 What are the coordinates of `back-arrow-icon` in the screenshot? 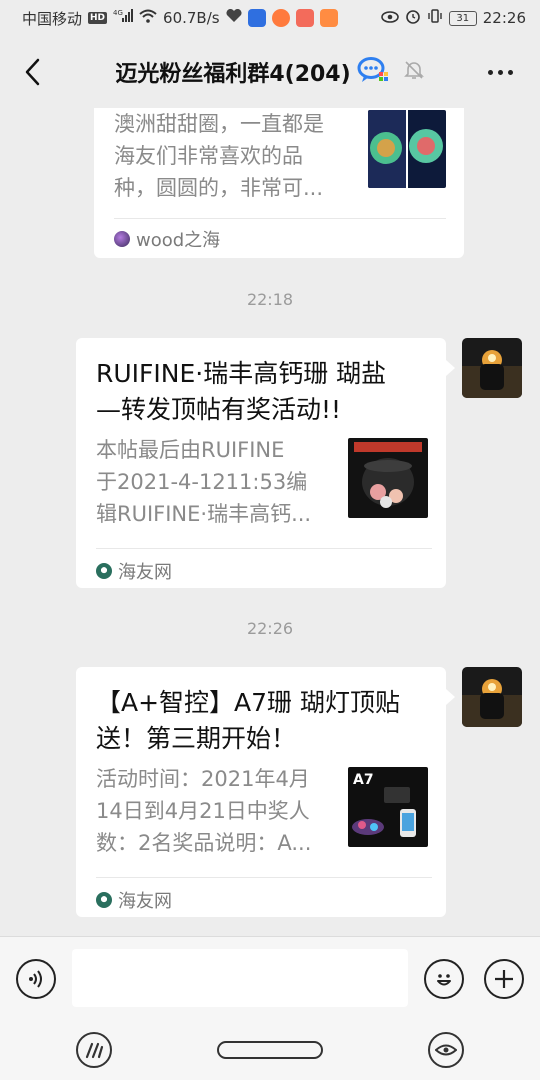 It's located at (32, 72).